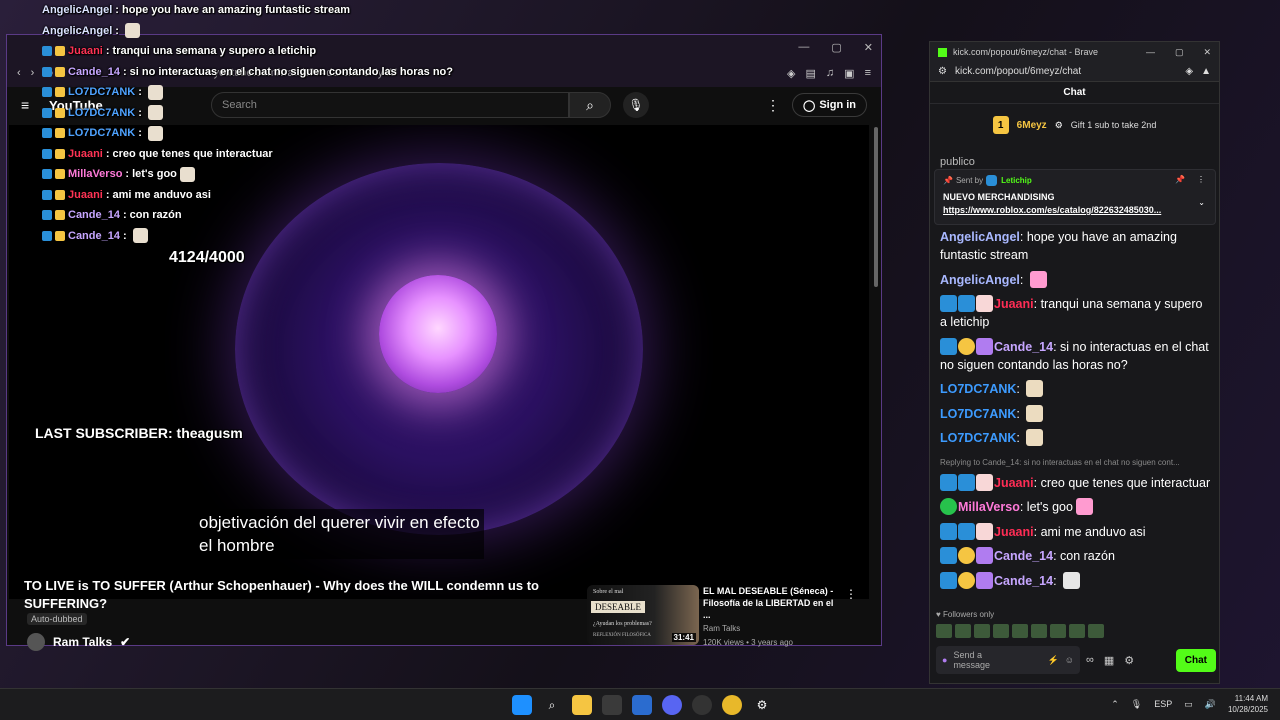 Image resolution: width=1280 pixels, height=720 pixels. Describe the element at coordinates (1008, 660) in the screenshot. I see `chat-input: ● Send a message ⚡ ☺` at that location.